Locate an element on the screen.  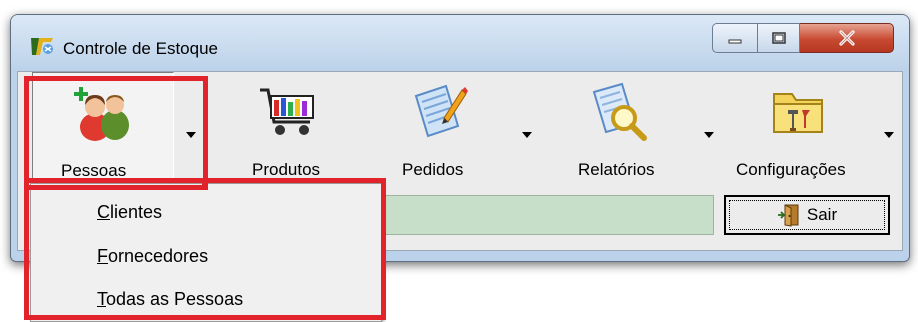
close-button is located at coordinates (847, 38).